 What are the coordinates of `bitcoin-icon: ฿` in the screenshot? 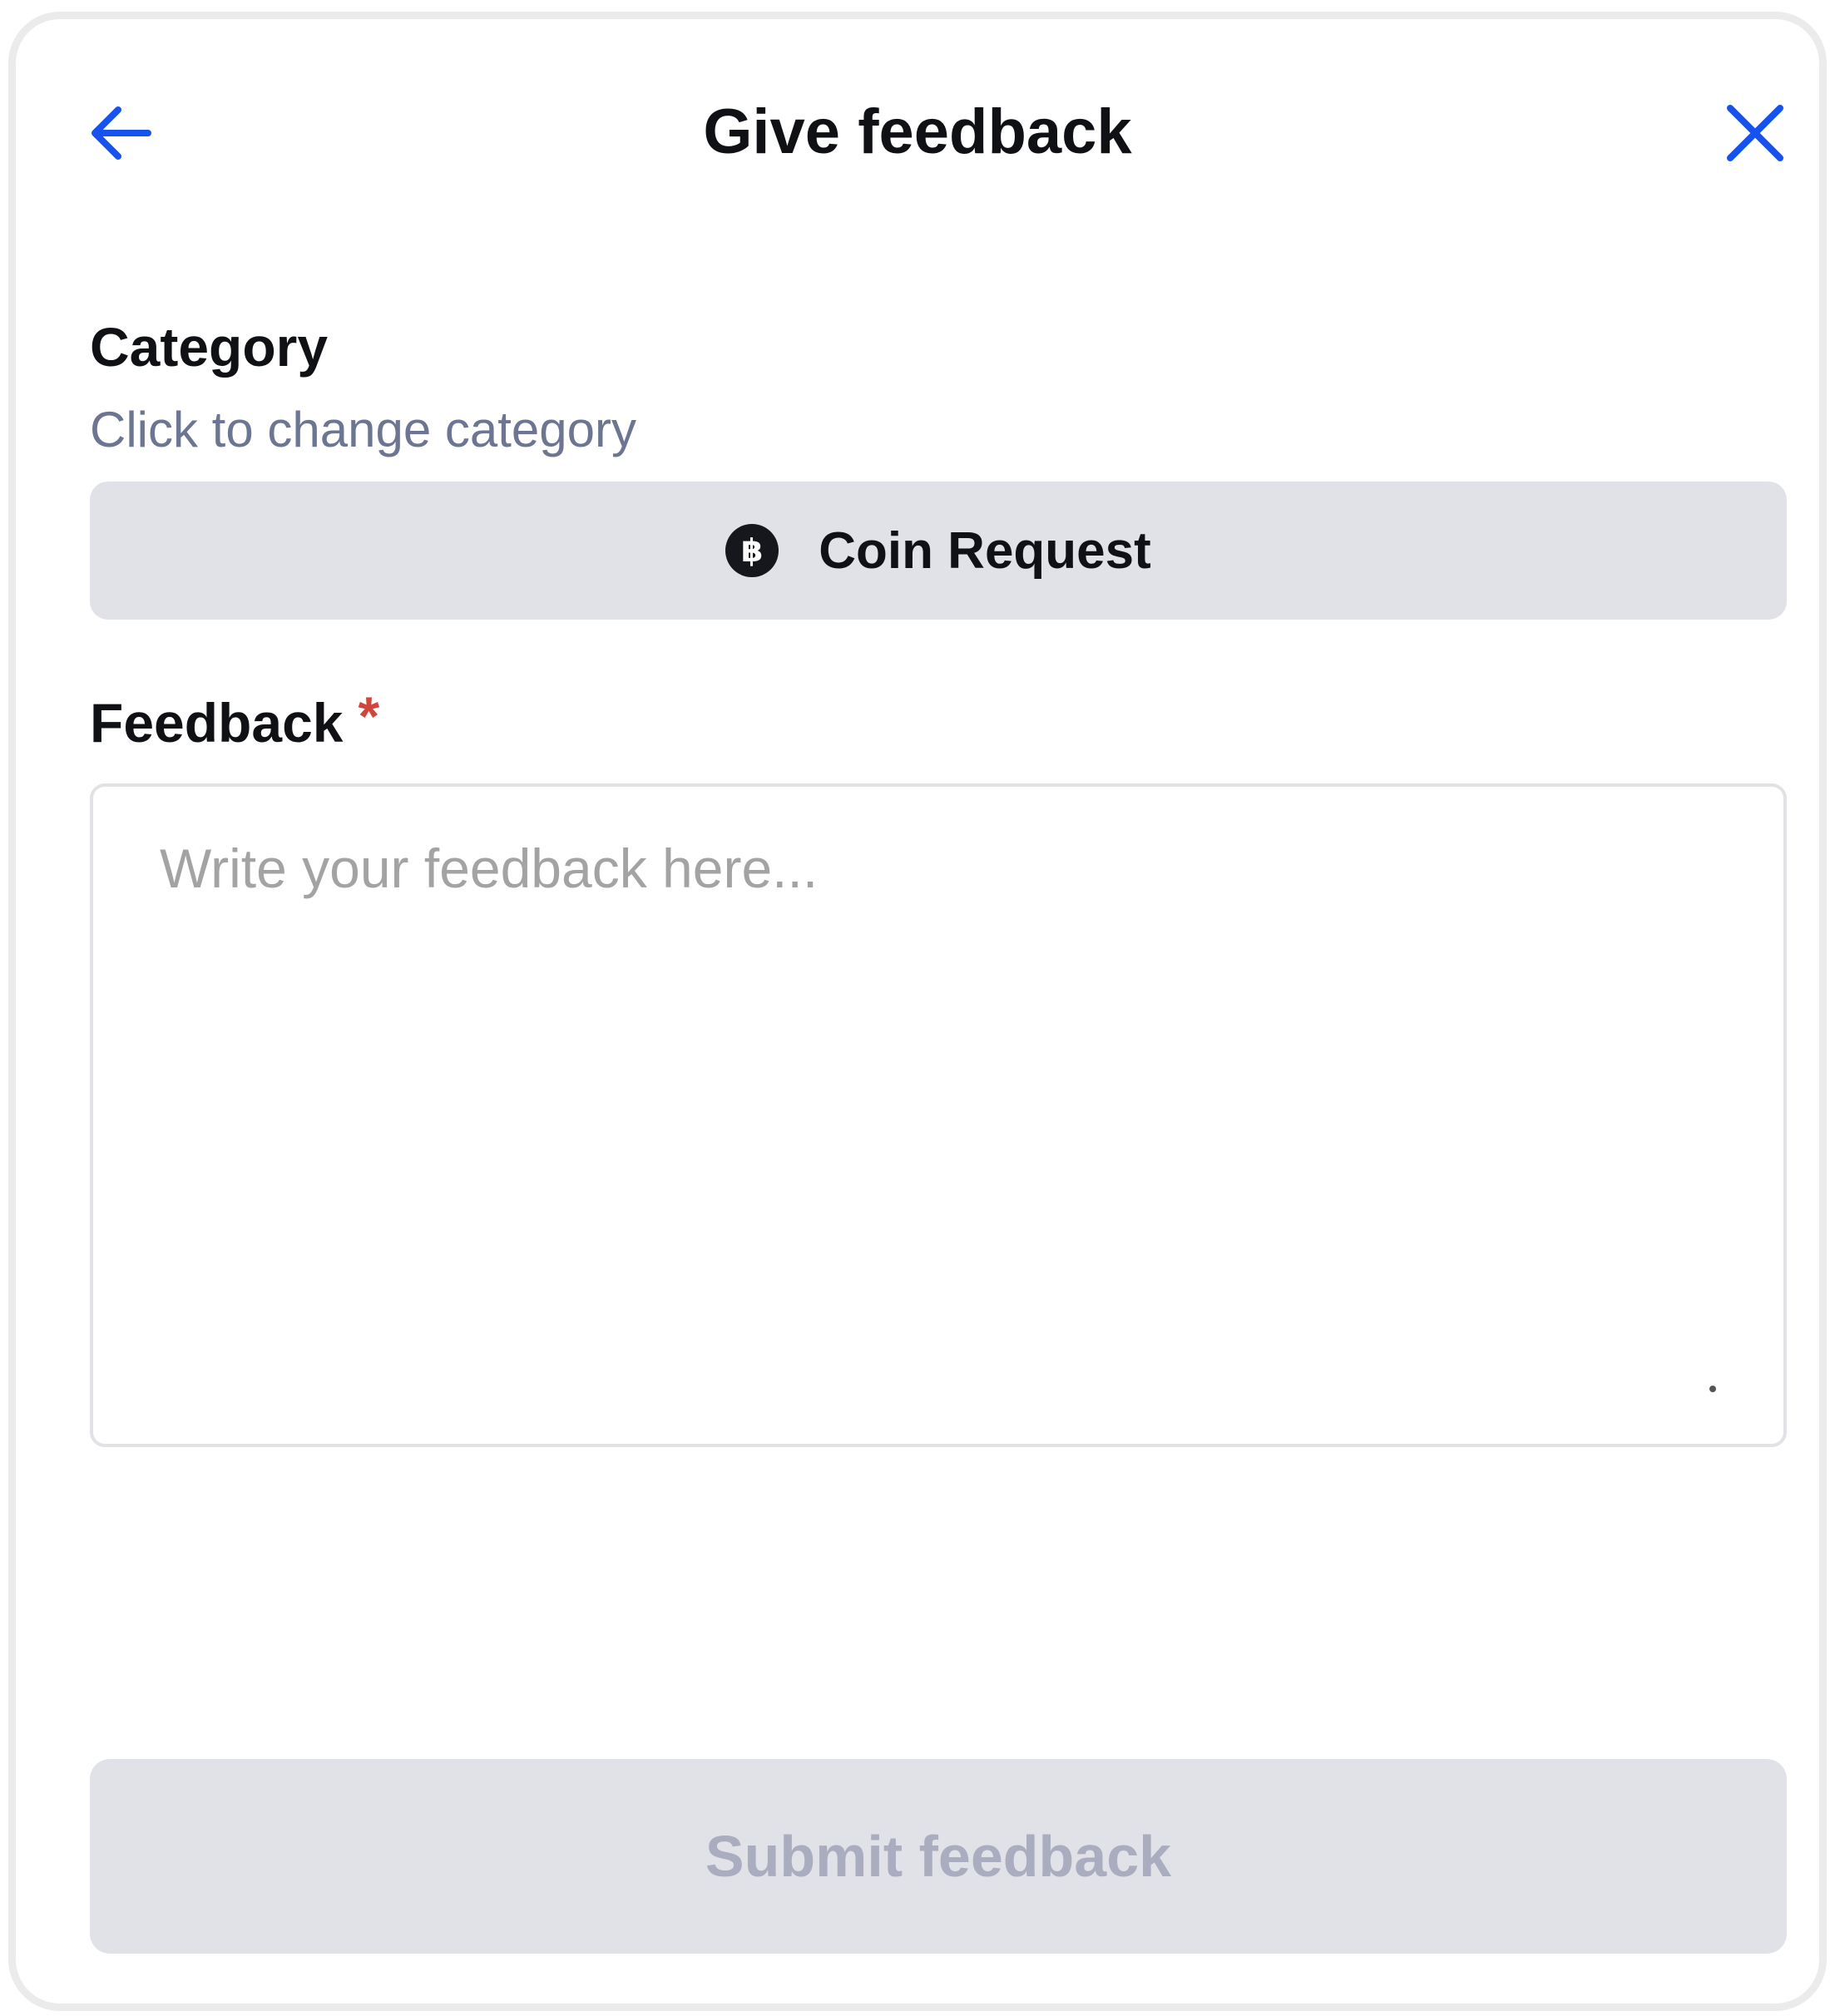 It's located at (752, 550).